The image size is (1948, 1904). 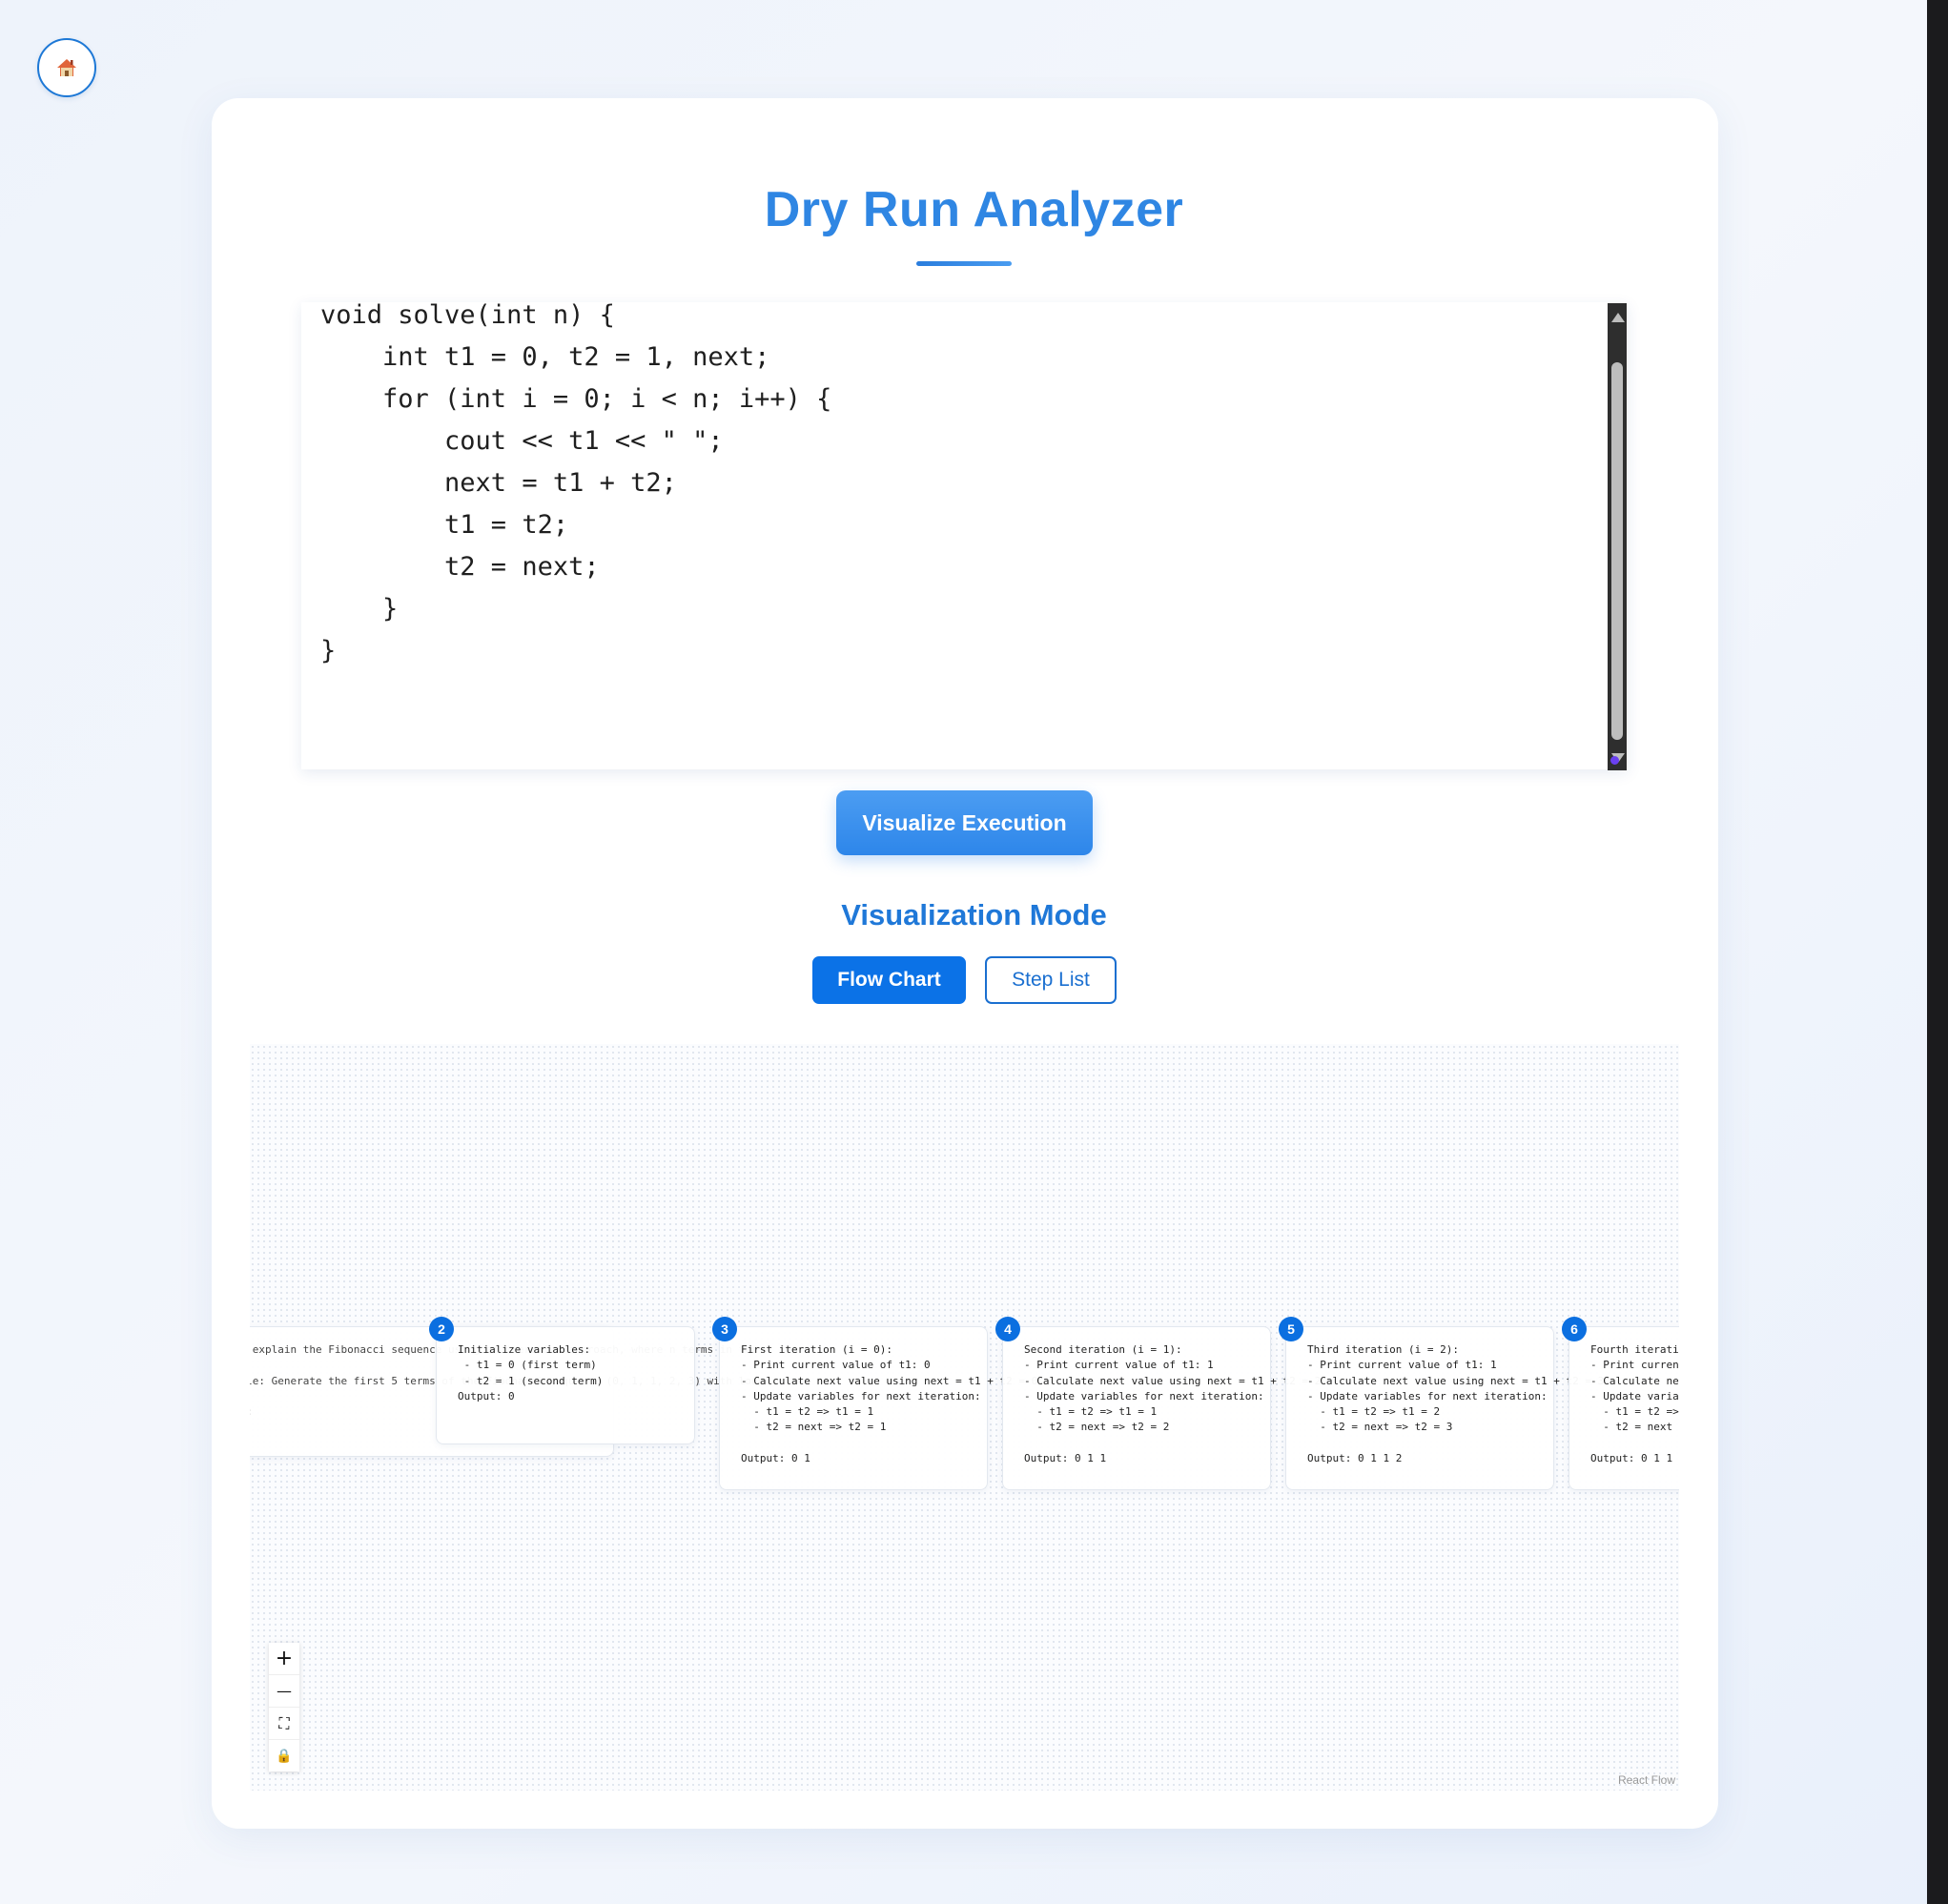 I want to click on title-underline, so click(x=964, y=263).